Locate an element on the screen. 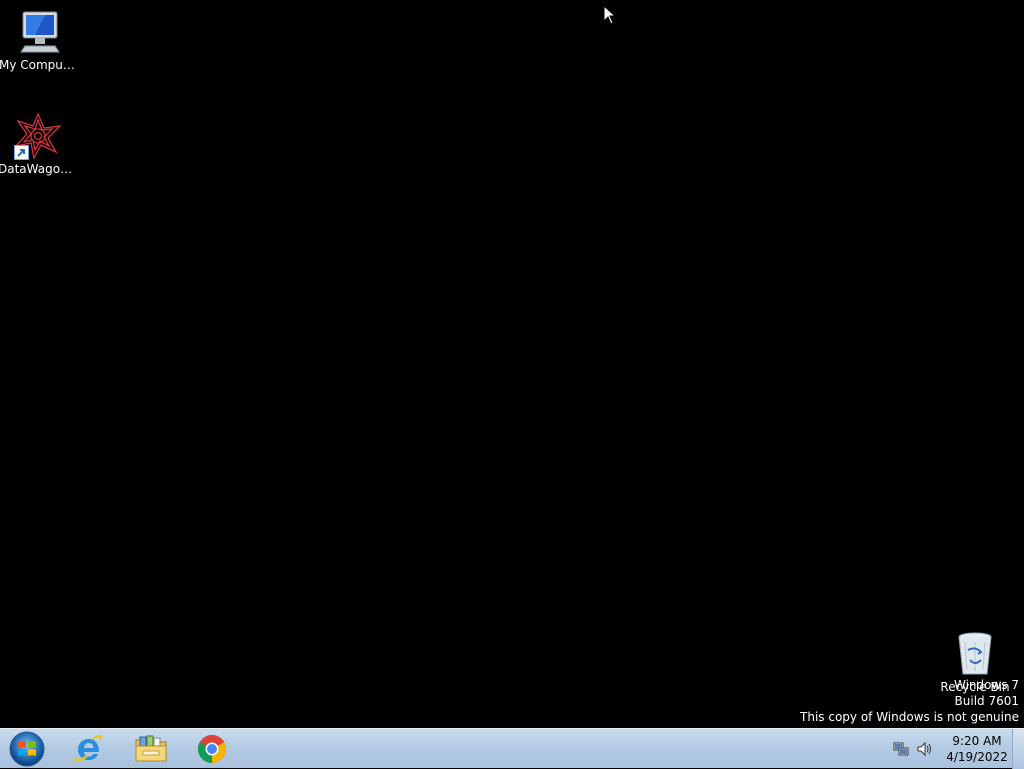 This screenshot has width=1024, height=769. shortcut-arrow-icon is located at coordinates (21, 152).